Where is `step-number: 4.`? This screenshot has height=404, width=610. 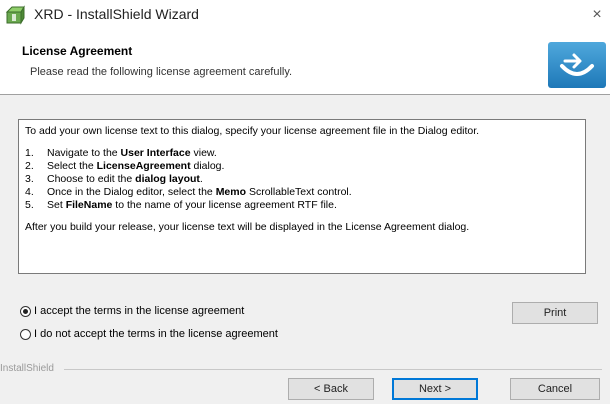 step-number: 4. is located at coordinates (29, 192).